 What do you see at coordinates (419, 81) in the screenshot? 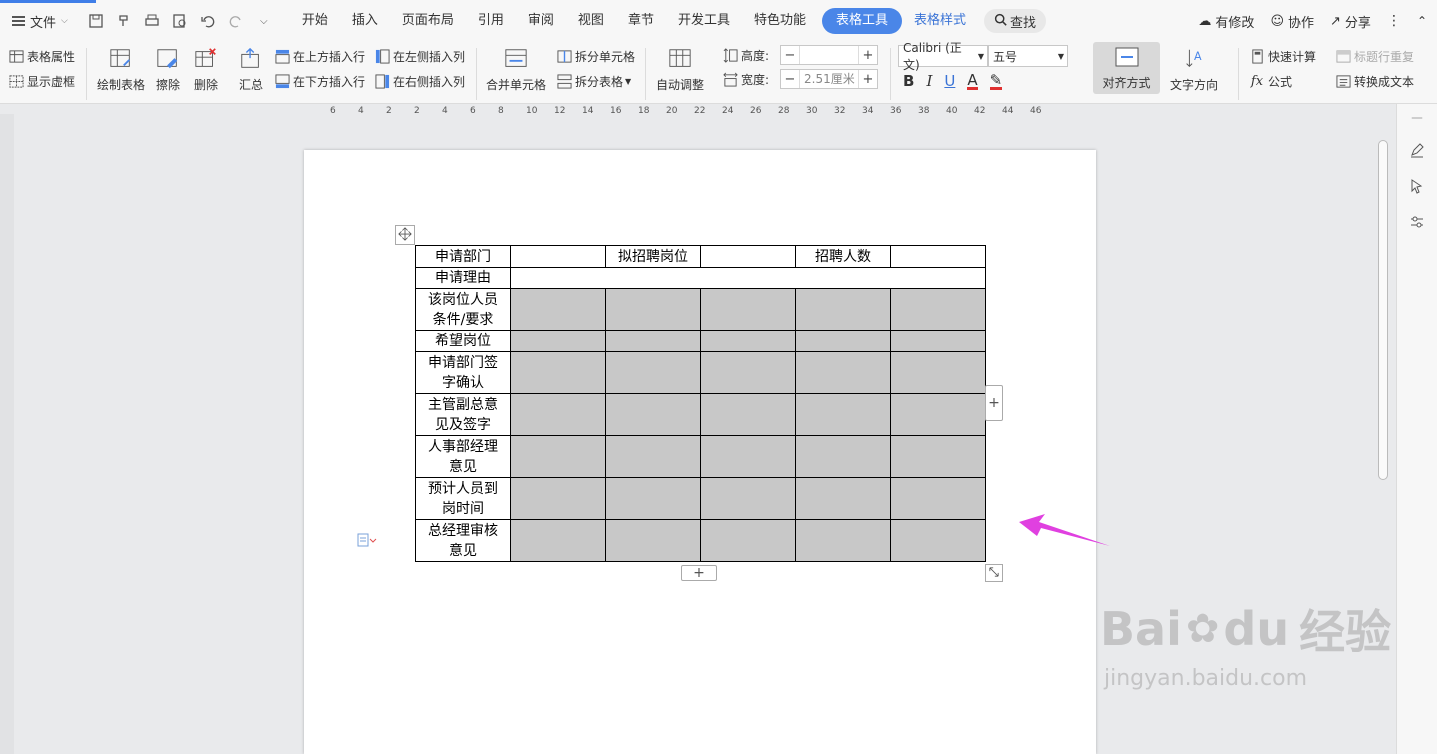
I see `insert-col-right-button: 在右侧插入列` at bounding box center [419, 81].